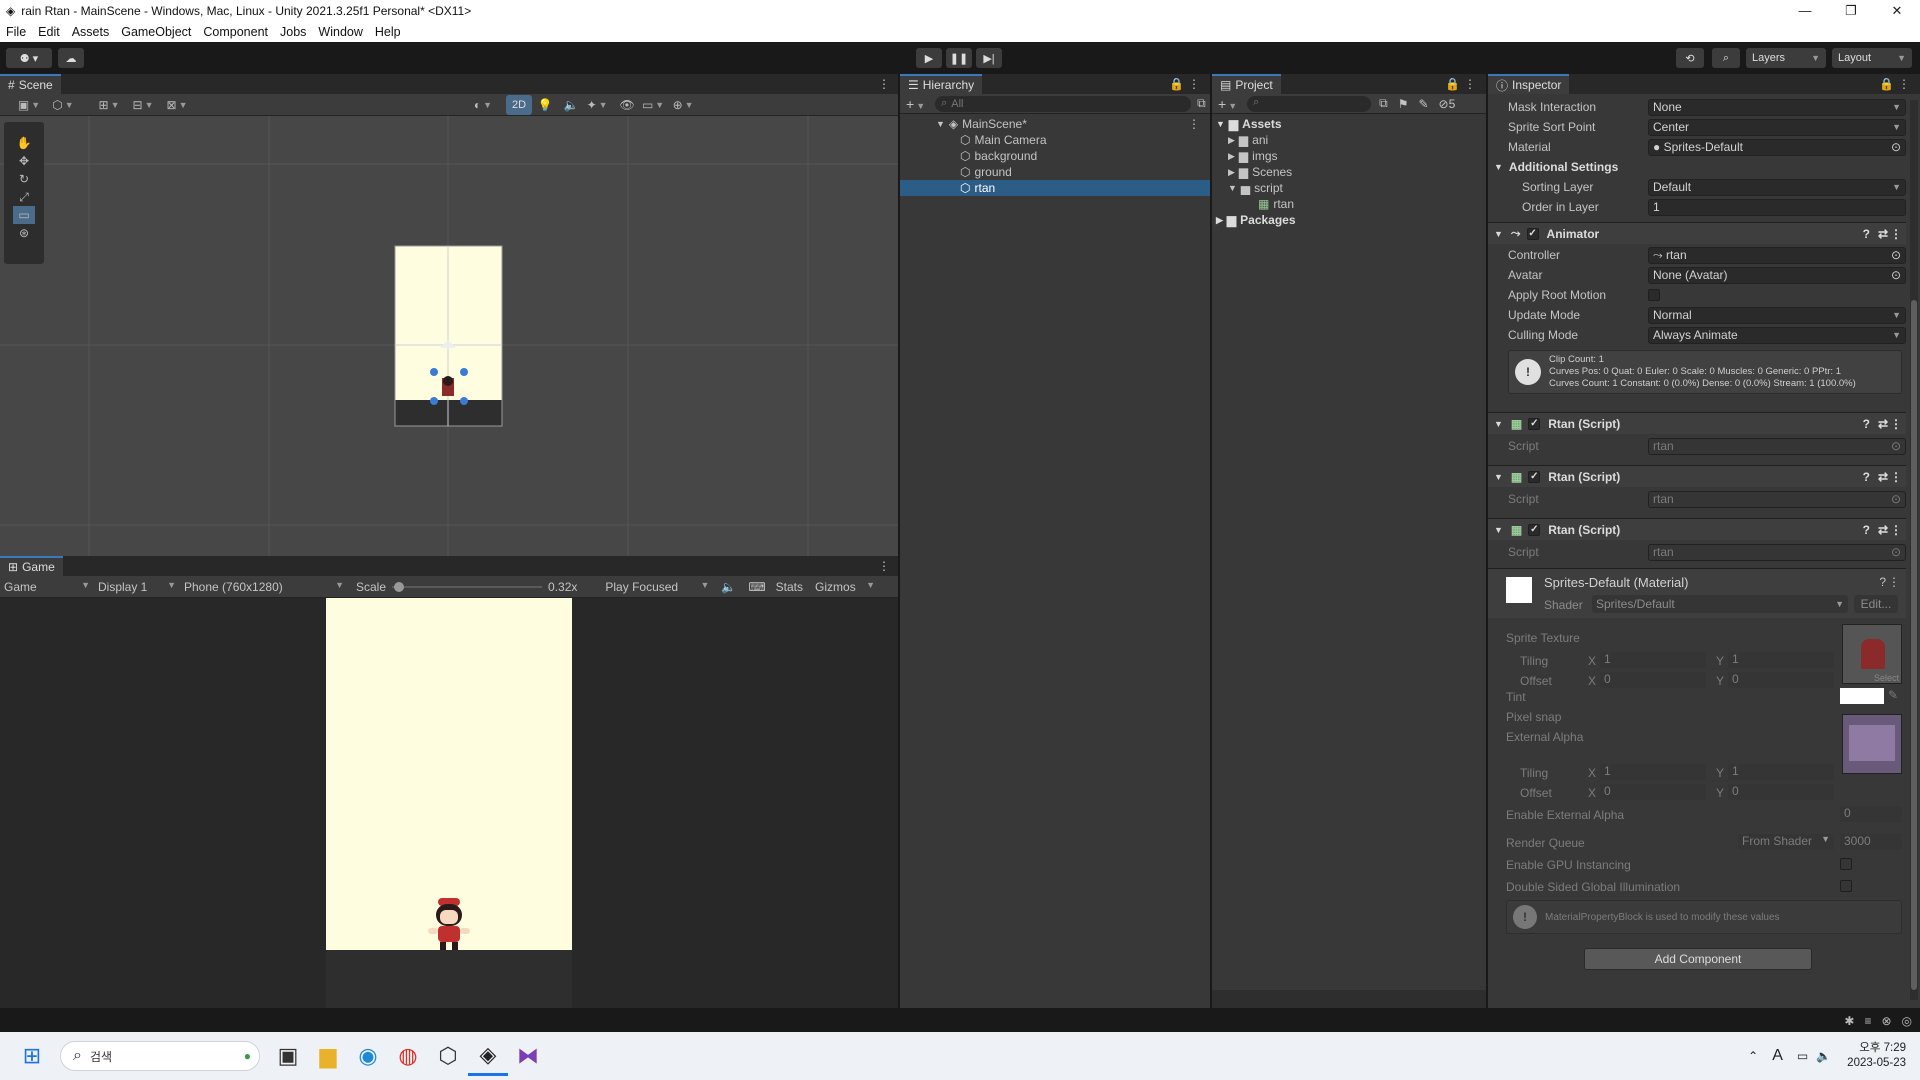 The image size is (1920, 1080). I want to click on rtan-script-header-1: ▼ ▦ ✓ Rtan (Script) ? ⇄ ⋮, so click(1697, 423).